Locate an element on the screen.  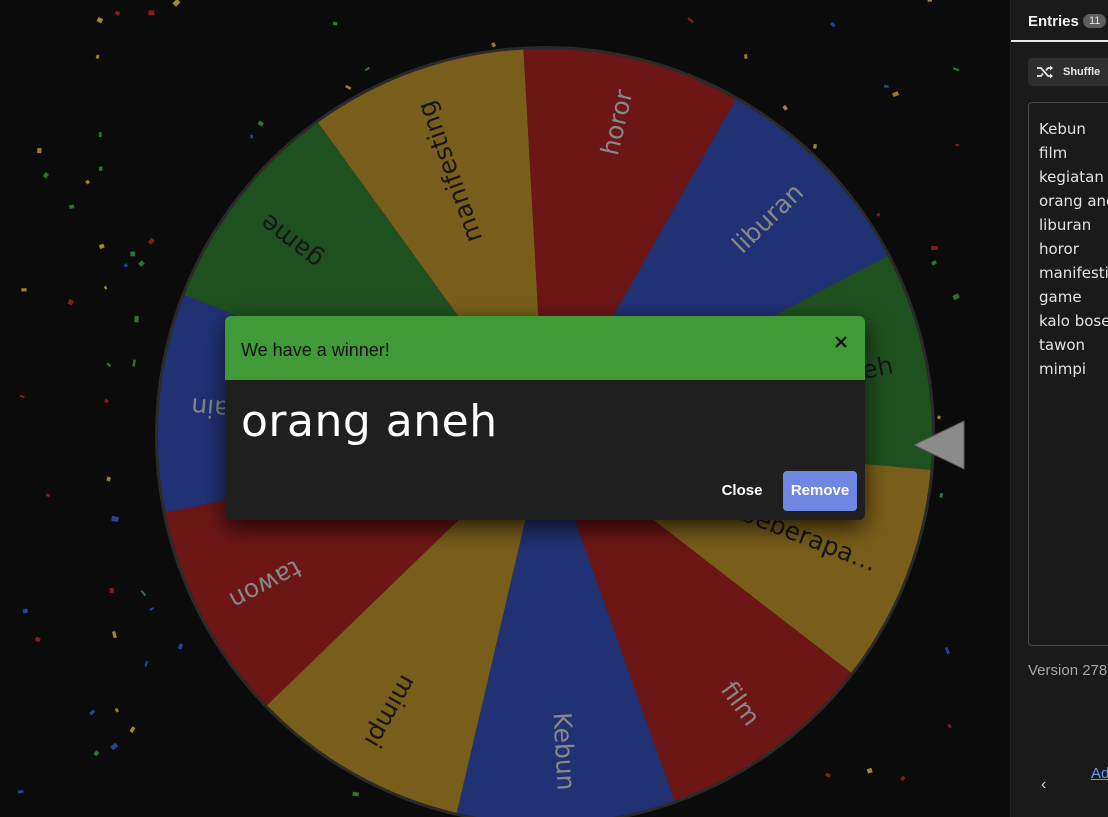
shuffle-button: Shuffle is located at coordinates (1068, 72).